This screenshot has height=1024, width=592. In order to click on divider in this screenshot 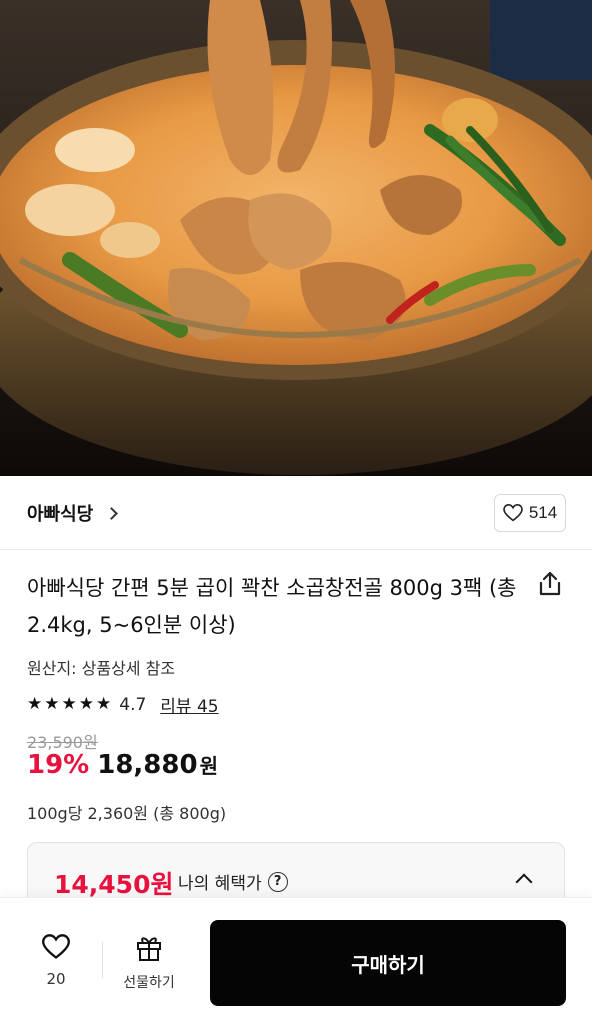, I will do `click(102, 960)`.